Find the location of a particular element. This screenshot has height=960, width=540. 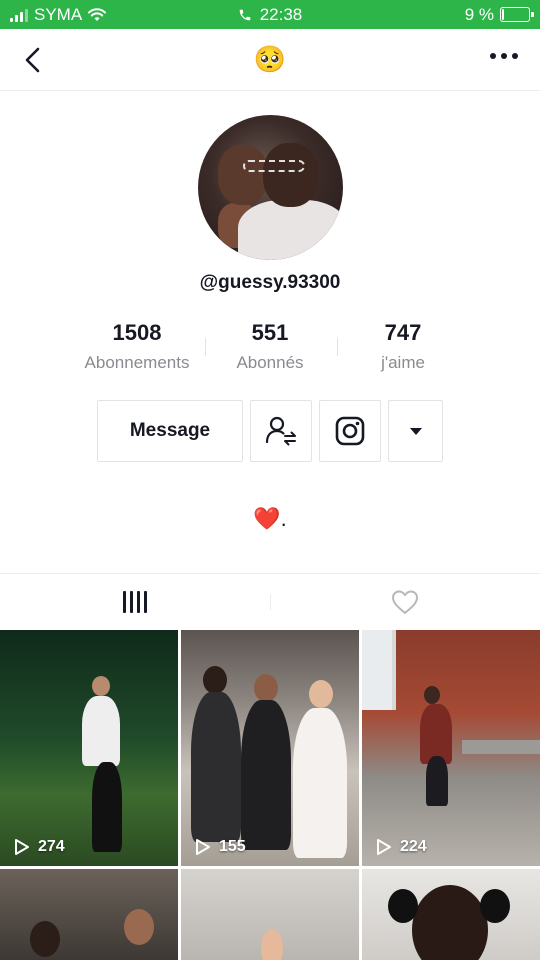

follow-status-button is located at coordinates (281, 431).